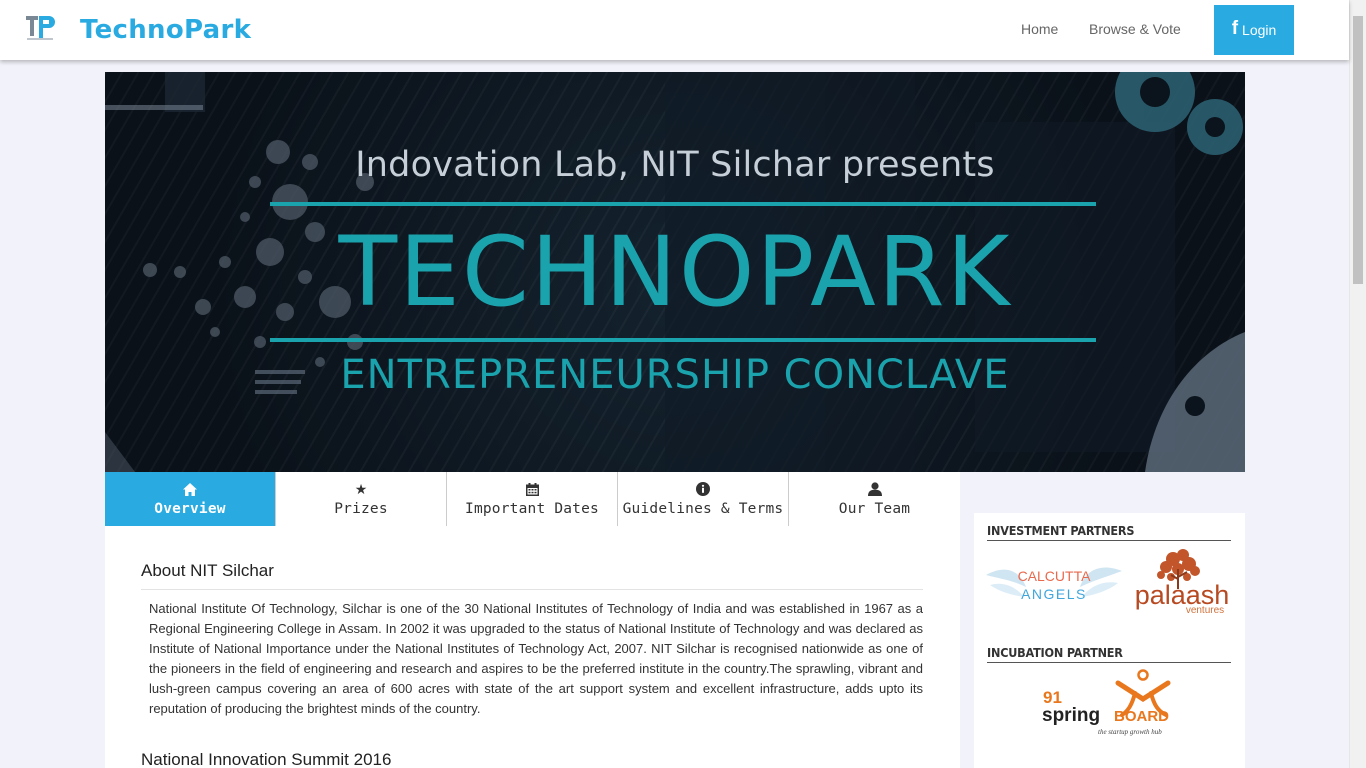 The height and width of the screenshot is (768, 1366). Describe the element at coordinates (207, 570) in the screenshot. I see `about-heading: About NIT Silchar` at that location.